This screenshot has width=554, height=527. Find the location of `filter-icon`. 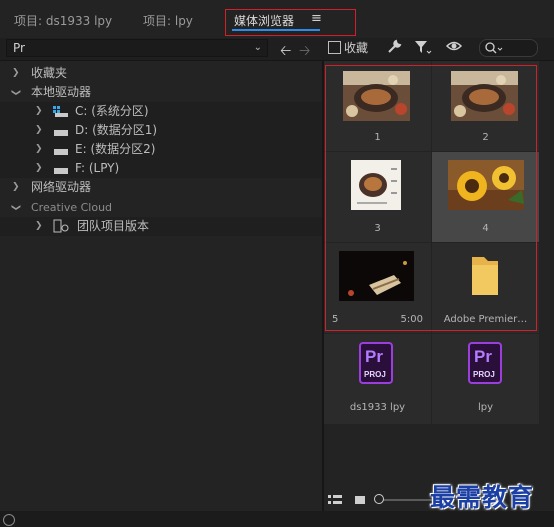

filter-icon is located at coordinates (423, 47).